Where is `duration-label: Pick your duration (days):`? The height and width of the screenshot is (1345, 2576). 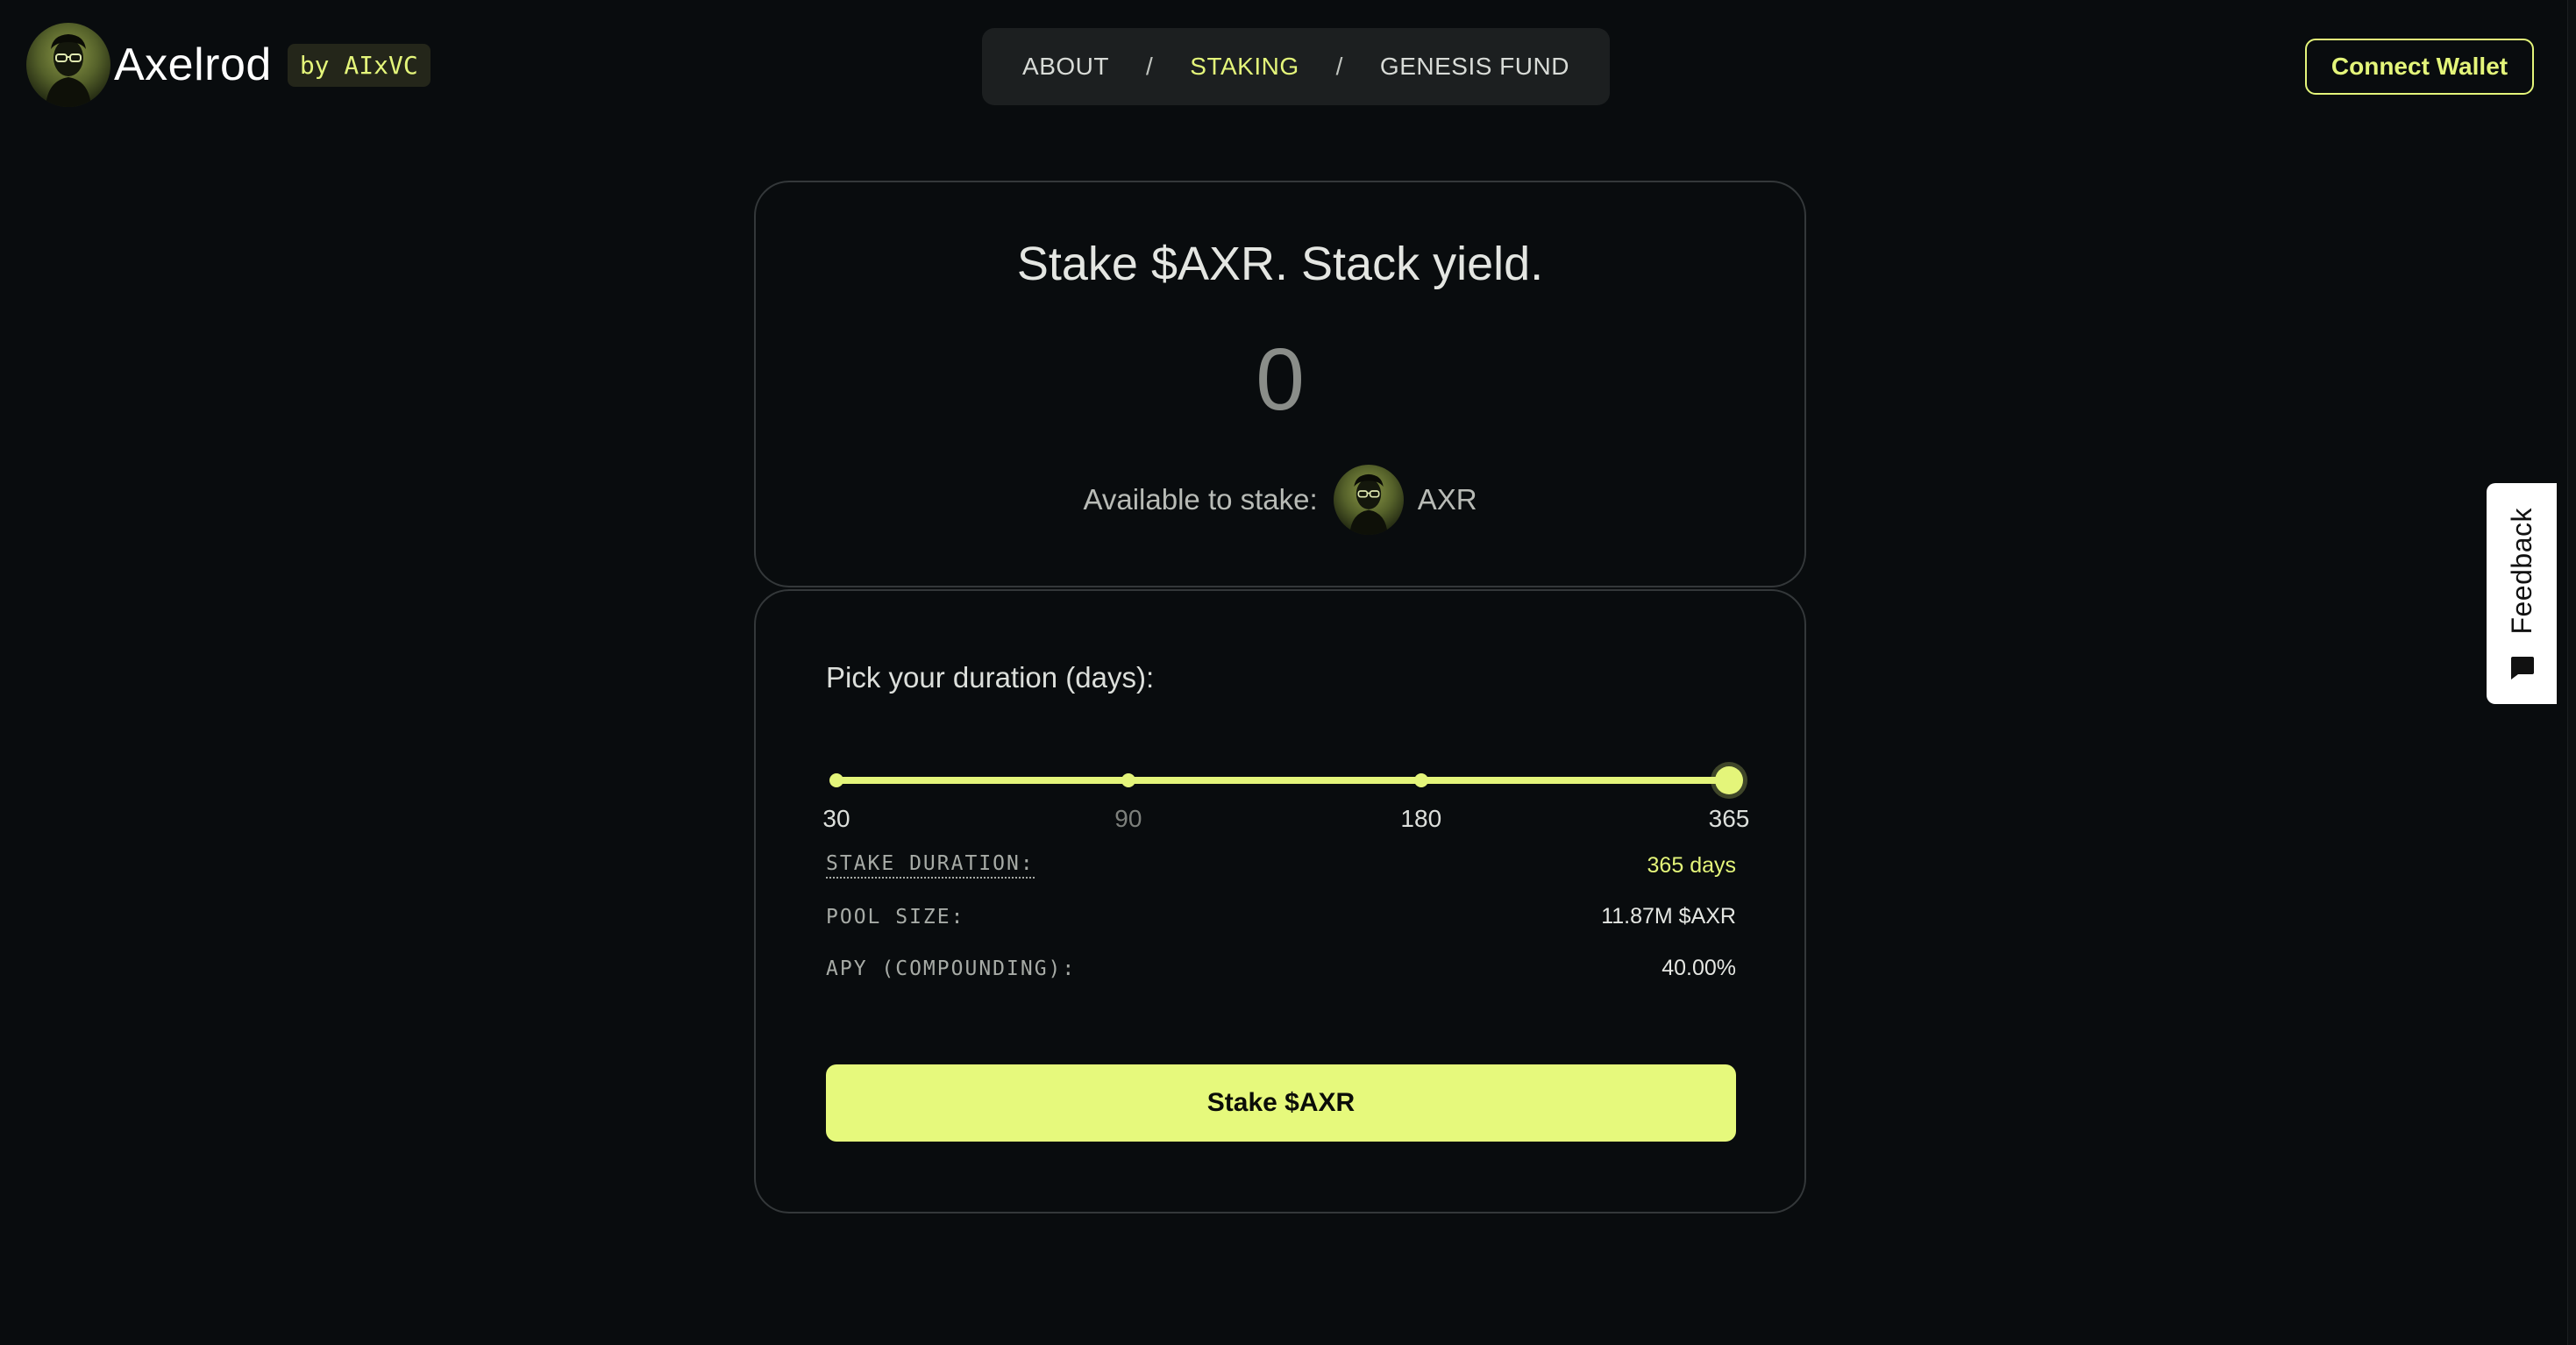 duration-label: Pick your duration (days): is located at coordinates (990, 677).